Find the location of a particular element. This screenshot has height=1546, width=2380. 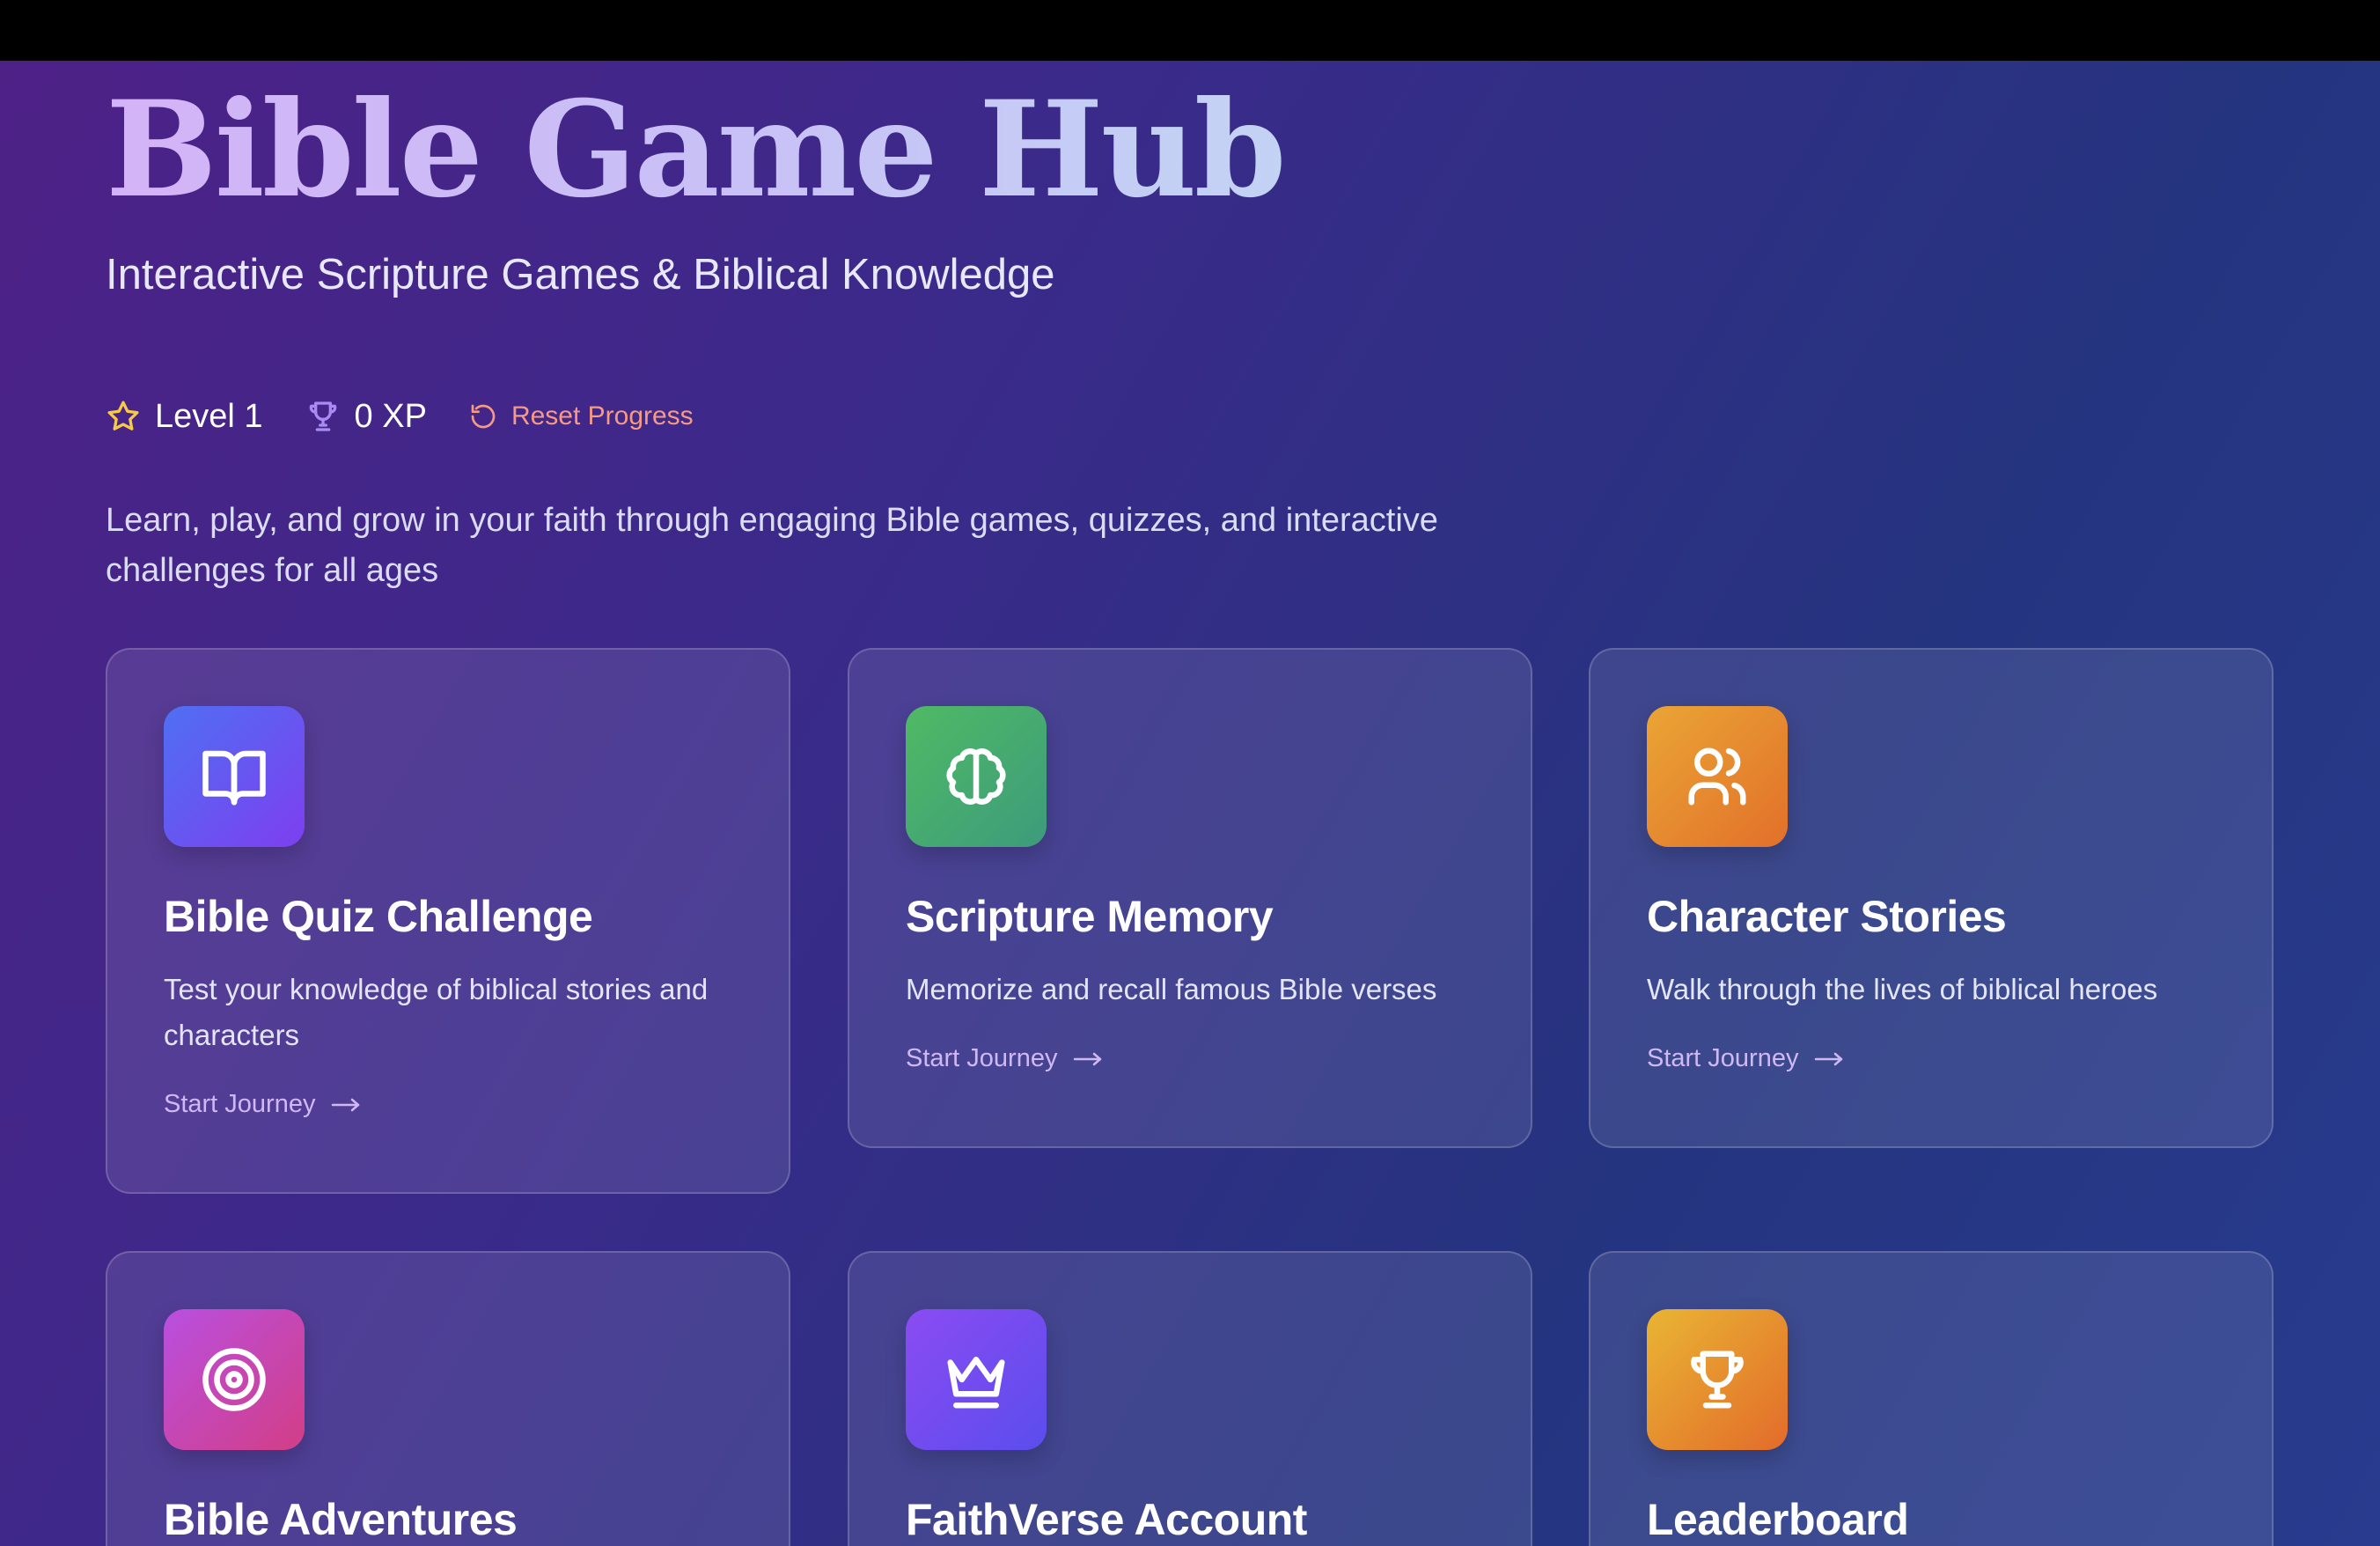

users-icon is located at coordinates (1717, 776).